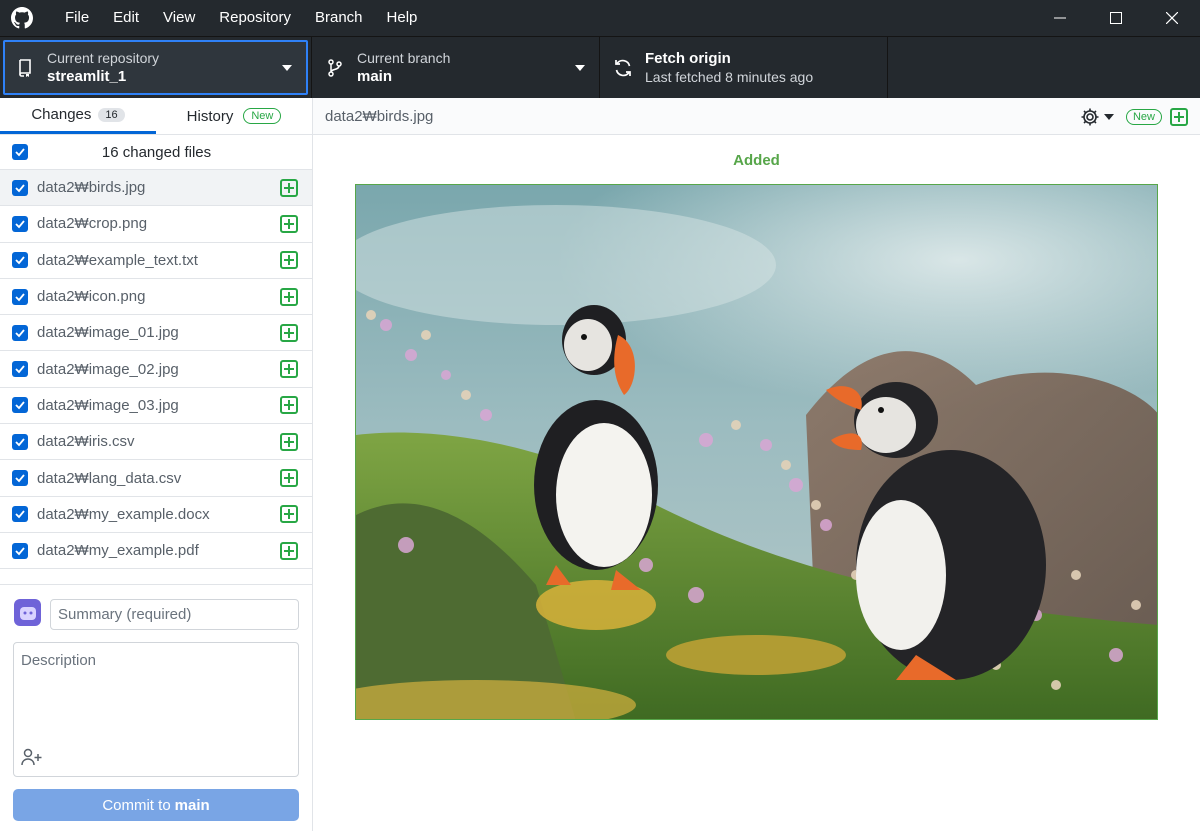  Describe the element at coordinates (262, 116) in the screenshot. I see `history-new-badge: New` at that location.